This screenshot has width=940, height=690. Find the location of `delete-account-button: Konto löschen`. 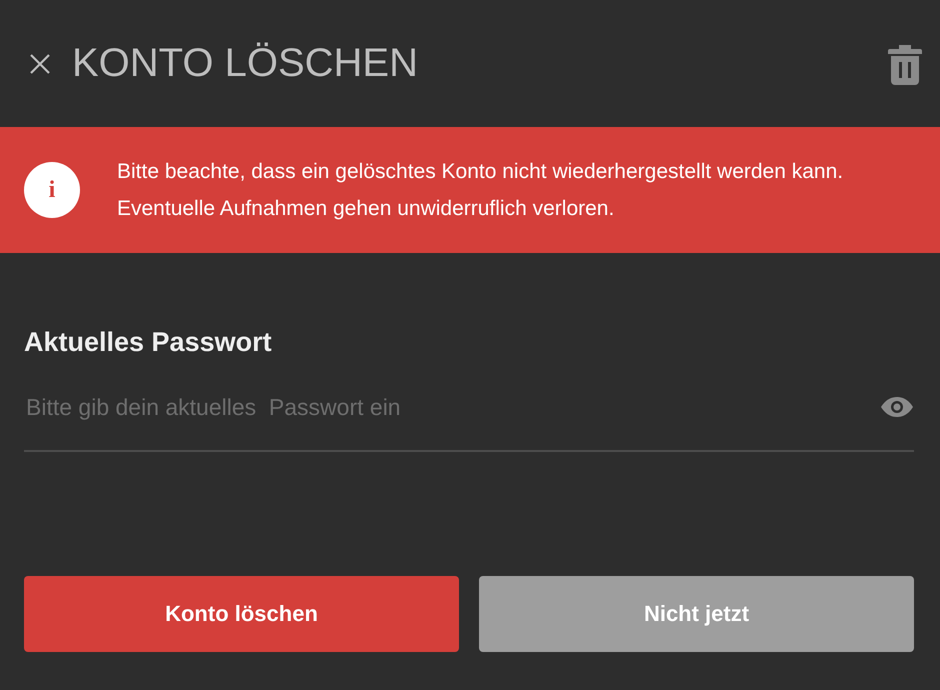

delete-account-button: Konto löschen is located at coordinates (241, 614).